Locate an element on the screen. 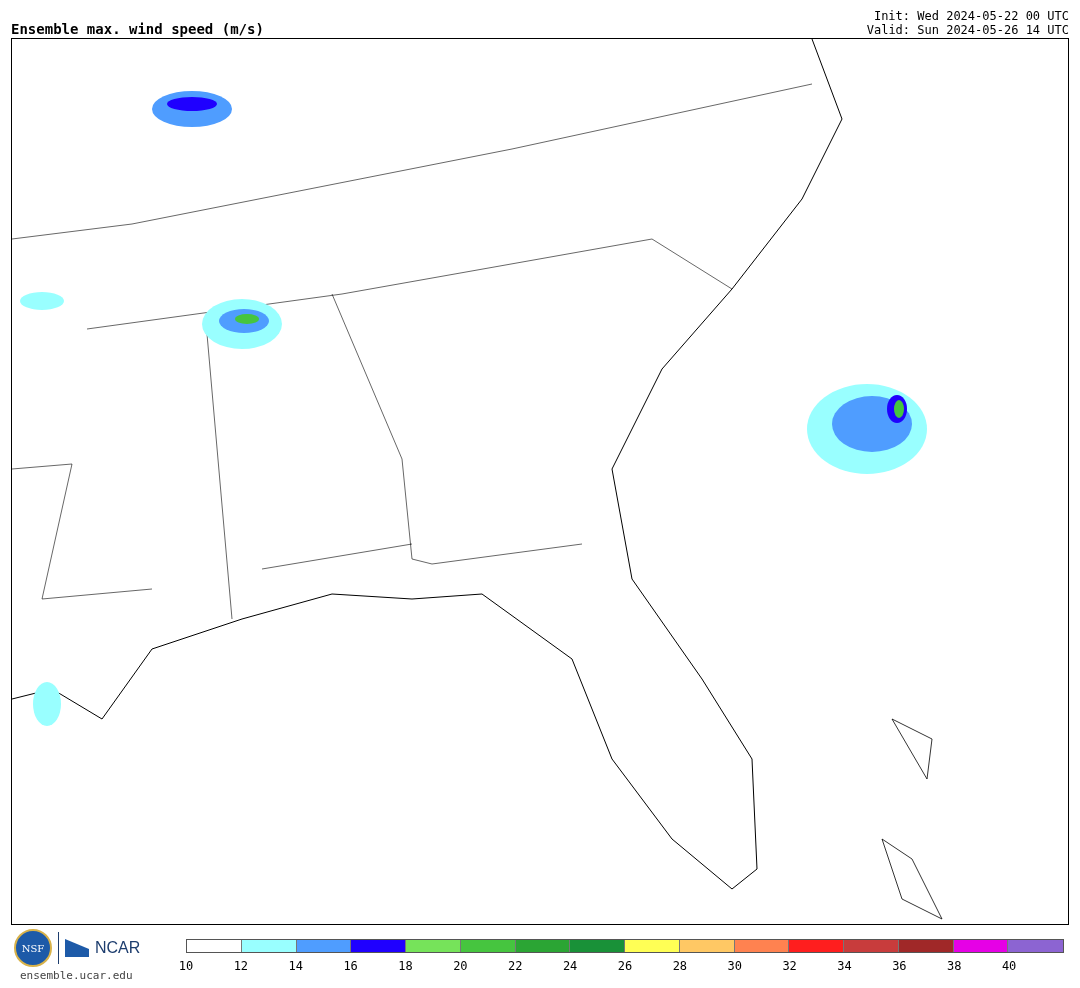  tick-label: 36 is located at coordinates (899, 966).